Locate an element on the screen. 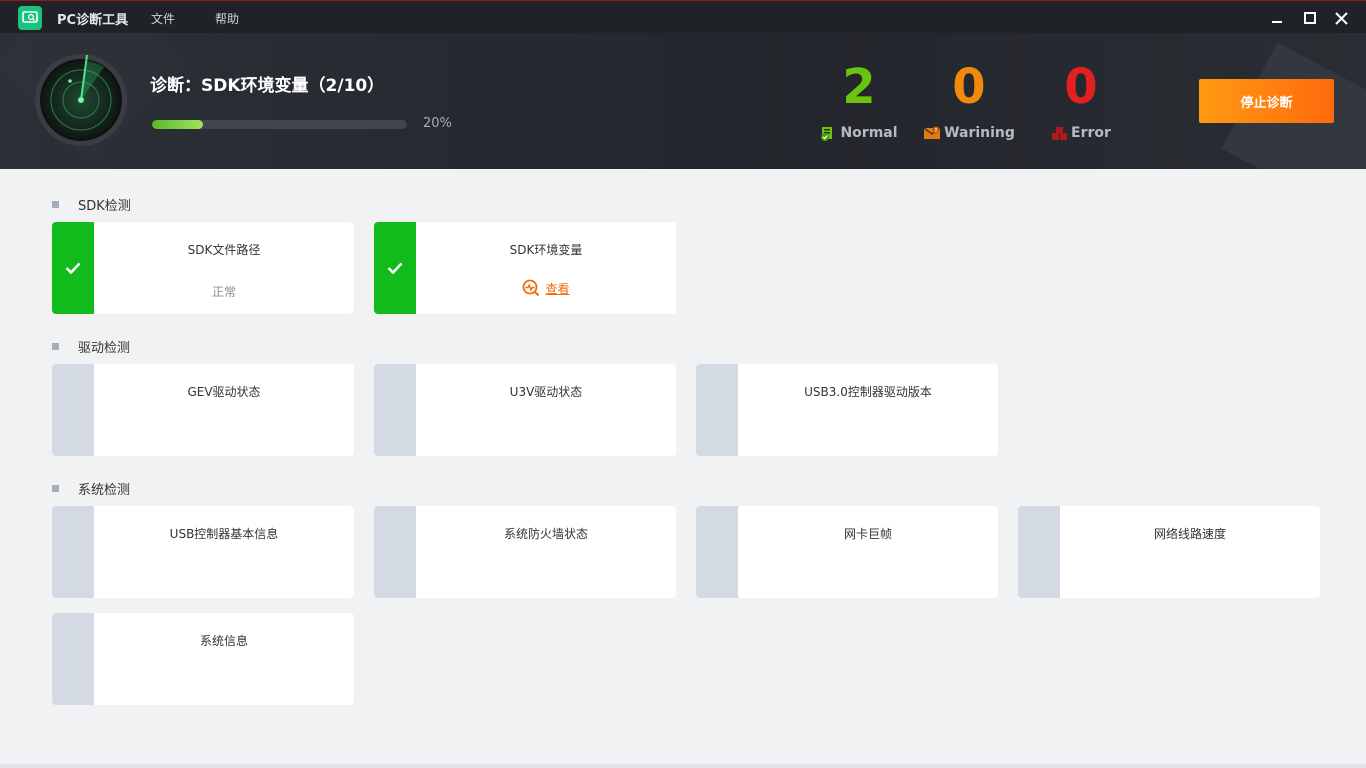 The height and width of the screenshot is (768, 1366). view-link-label: 查看 is located at coordinates (557, 288).